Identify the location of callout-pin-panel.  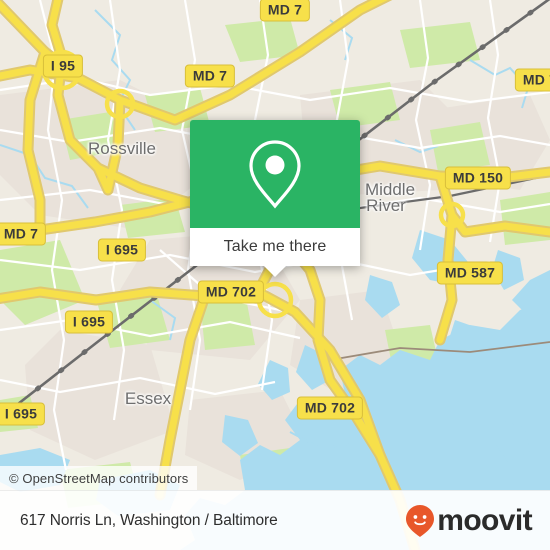
(275, 174).